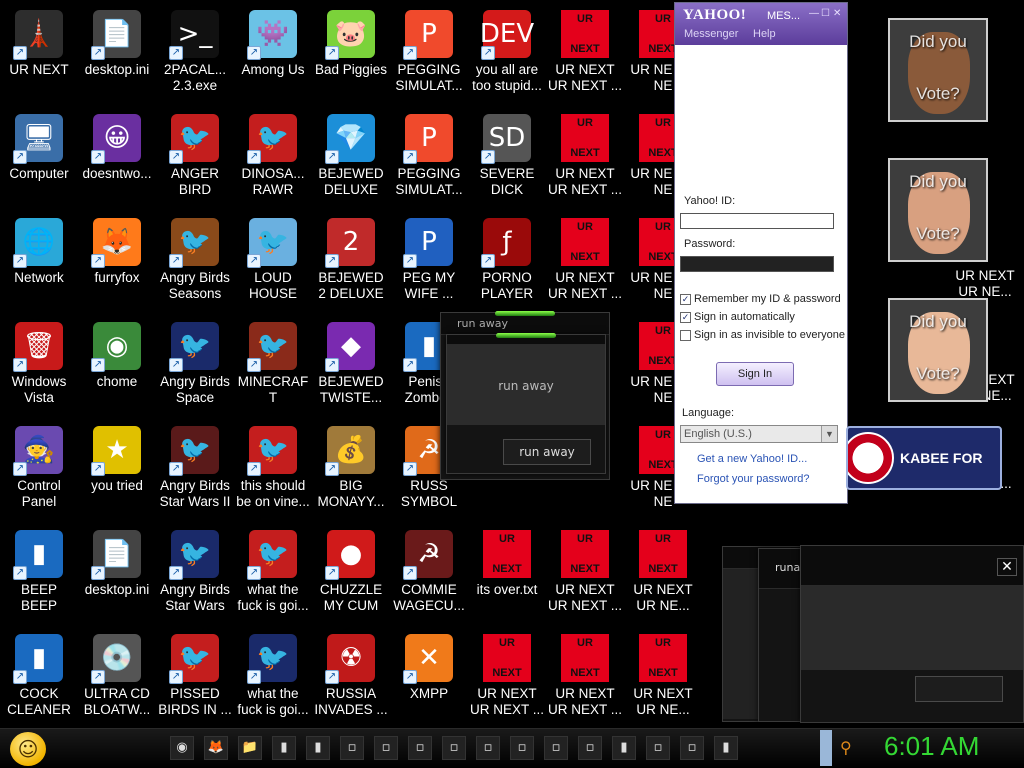 This screenshot has height=768, width=1024. Describe the element at coordinates (938, 210) in the screenshot. I see `vote-widget-2: Did you Vote?` at that location.